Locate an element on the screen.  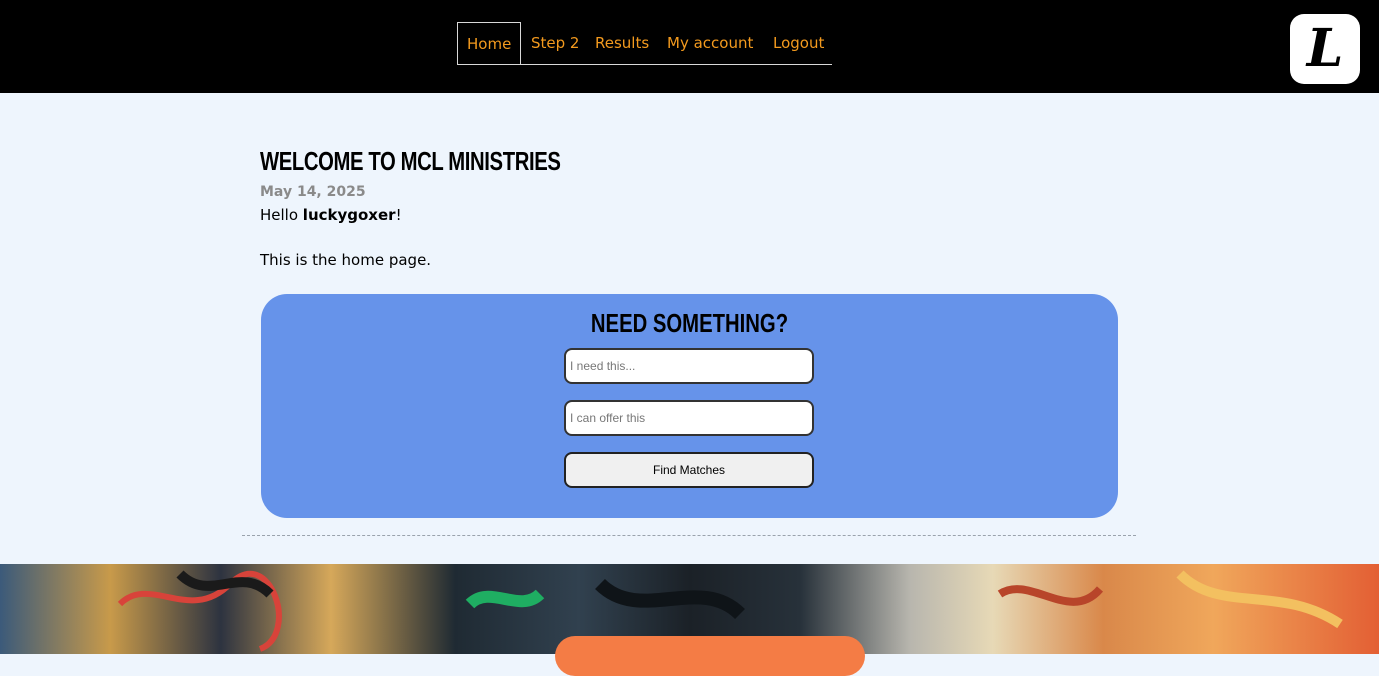
page-title: WELCOME TO MCL MINISTRIES is located at coordinates (410, 161).